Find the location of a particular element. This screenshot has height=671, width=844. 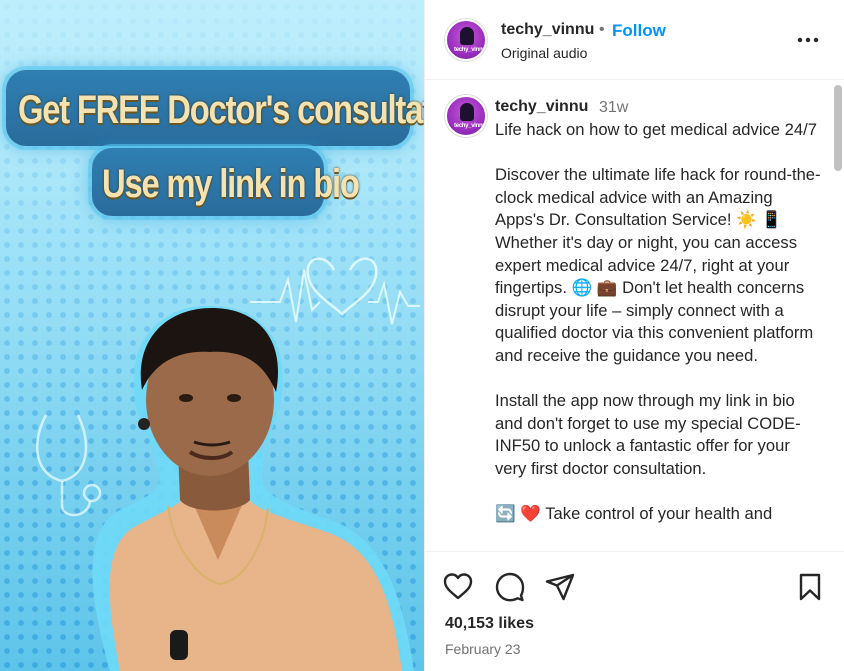

comment-icon is located at coordinates (510, 587).